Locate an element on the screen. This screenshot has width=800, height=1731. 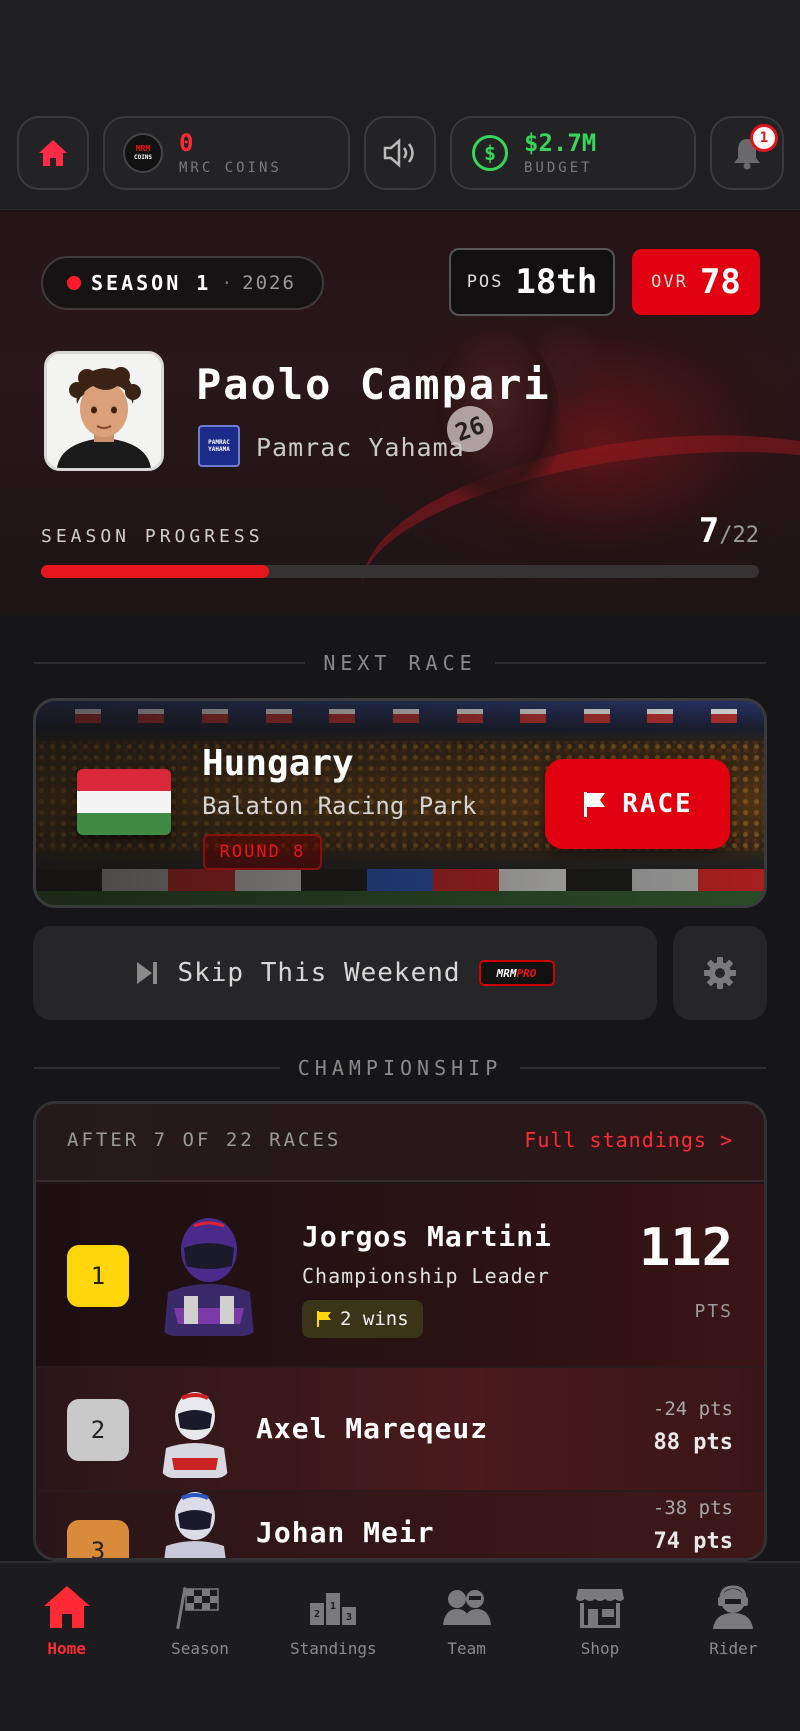
checkered-flag-icon is located at coordinates (197, 1608).